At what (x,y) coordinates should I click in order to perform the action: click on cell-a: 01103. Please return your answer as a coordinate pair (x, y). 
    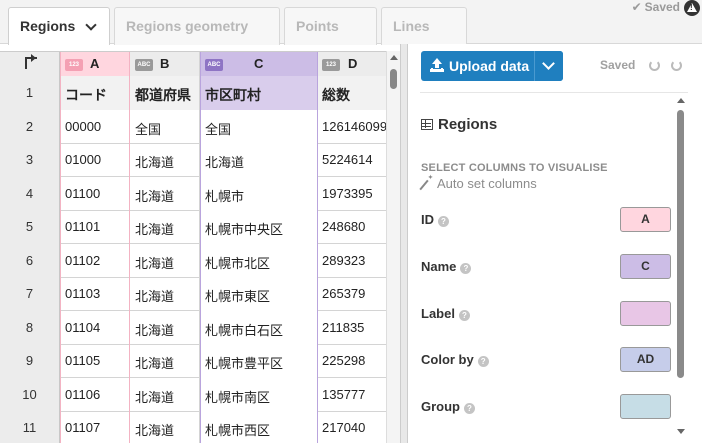
    Looking at the image, I should click on (95, 294).